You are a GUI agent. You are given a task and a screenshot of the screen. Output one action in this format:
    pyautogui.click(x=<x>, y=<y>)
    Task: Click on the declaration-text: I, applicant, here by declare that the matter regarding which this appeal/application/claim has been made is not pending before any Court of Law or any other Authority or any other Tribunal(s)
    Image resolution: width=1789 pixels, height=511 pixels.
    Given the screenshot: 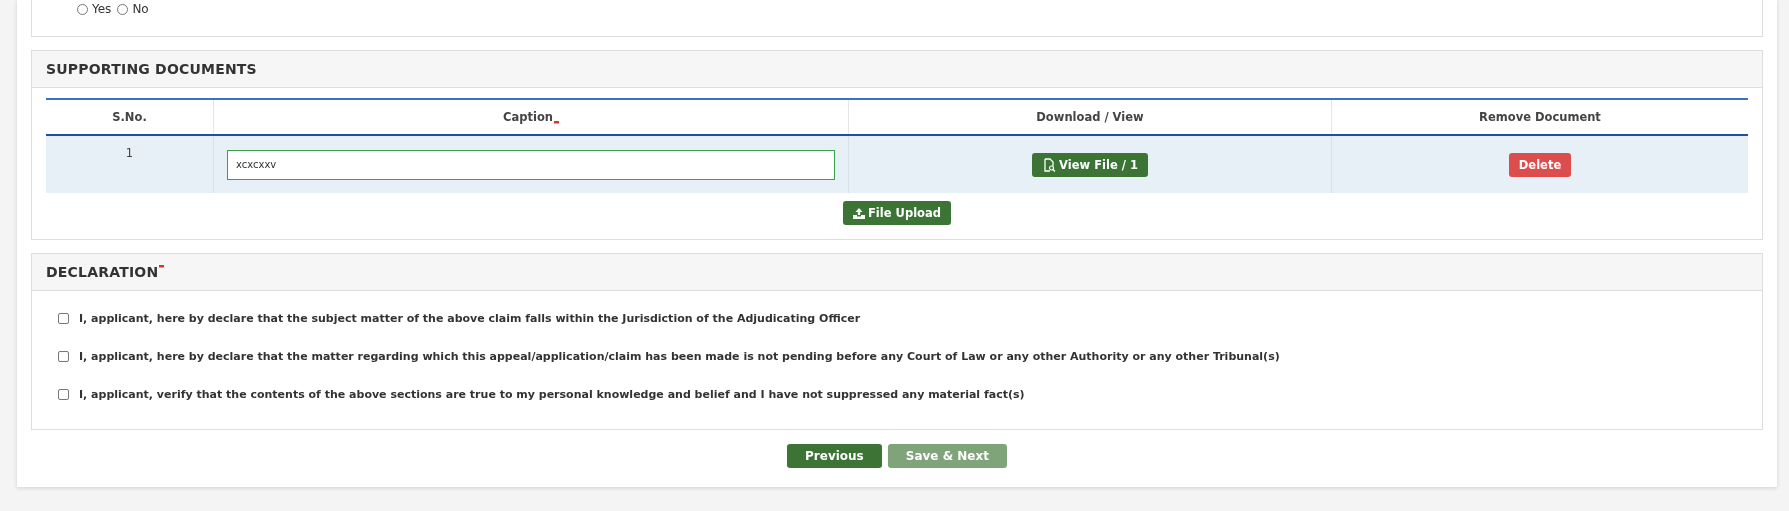 What is the action you would take?
    pyautogui.click(x=679, y=356)
    